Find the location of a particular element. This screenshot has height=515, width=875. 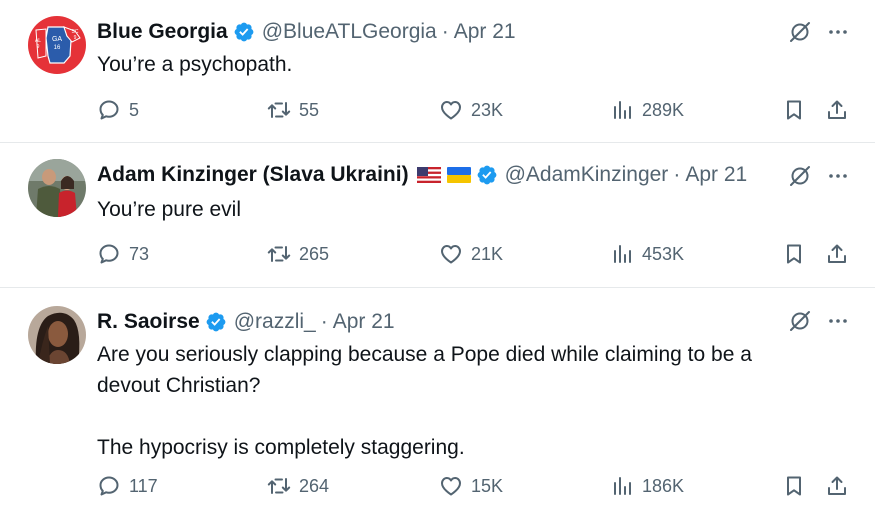

views-button: 453K is located at coordinates (647, 254).